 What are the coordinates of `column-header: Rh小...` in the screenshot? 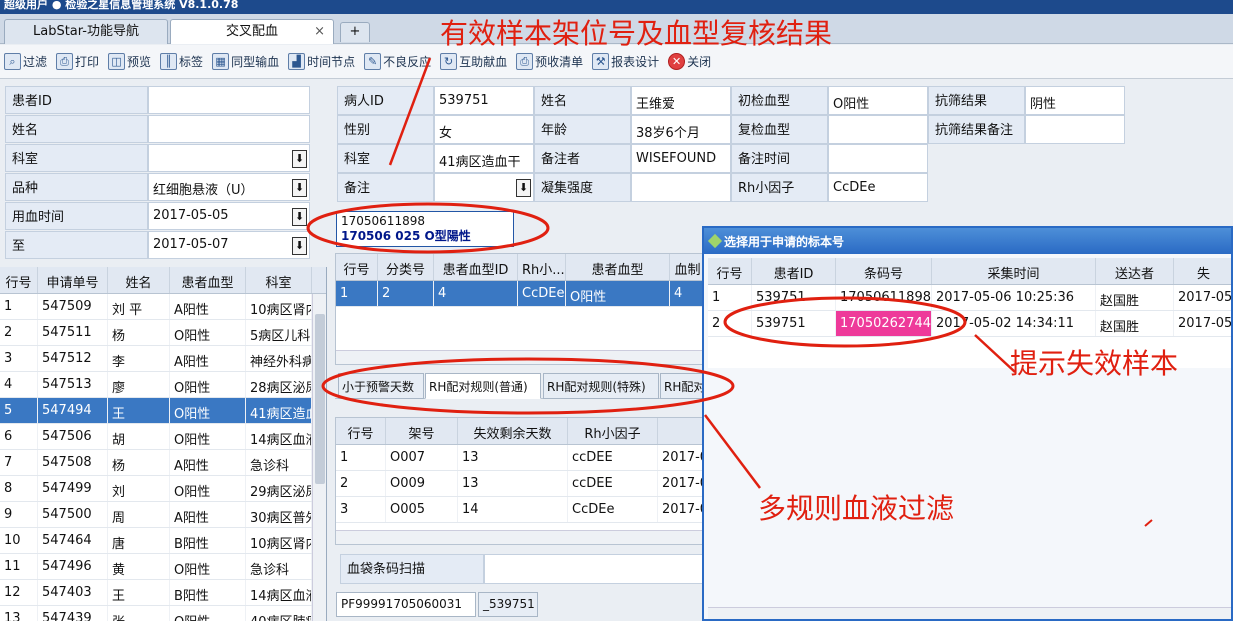 It's located at (542, 267).